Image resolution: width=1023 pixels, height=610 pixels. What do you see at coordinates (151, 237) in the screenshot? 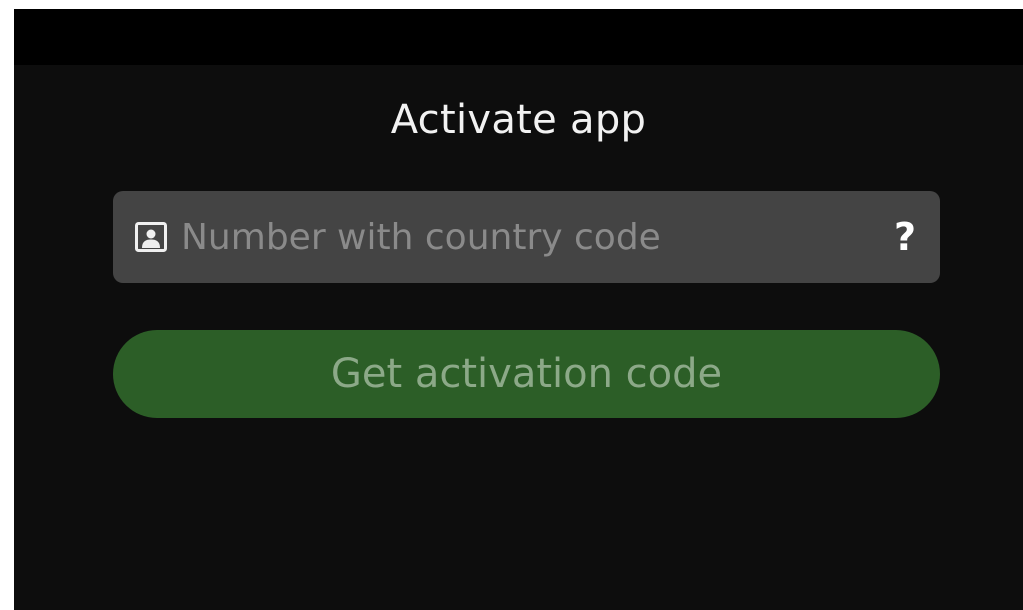
I see `contact-card-icon` at bounding box center [151, 237].